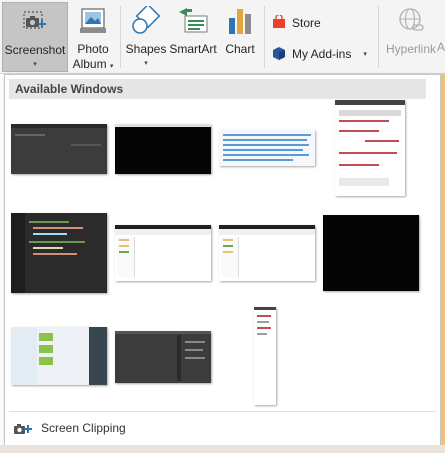 This screenshot has width=445, height=453. Describe the element at coordinates (306, 23) in the screenshot. I see `store-label: Store` at that location.